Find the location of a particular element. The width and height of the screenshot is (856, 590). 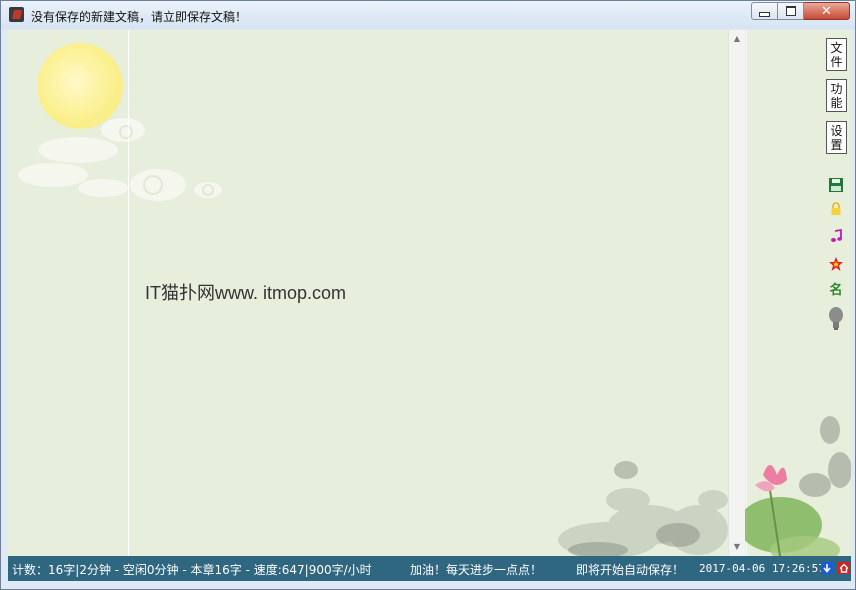

editor-content: IT猫扑网www. itmop.com is located at coordinates (246, 293).